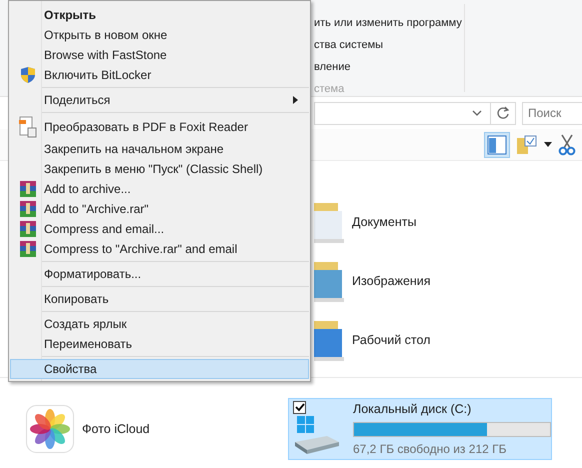  I want to click on menu-item: Открыть в новом окне, so click(159, 35).